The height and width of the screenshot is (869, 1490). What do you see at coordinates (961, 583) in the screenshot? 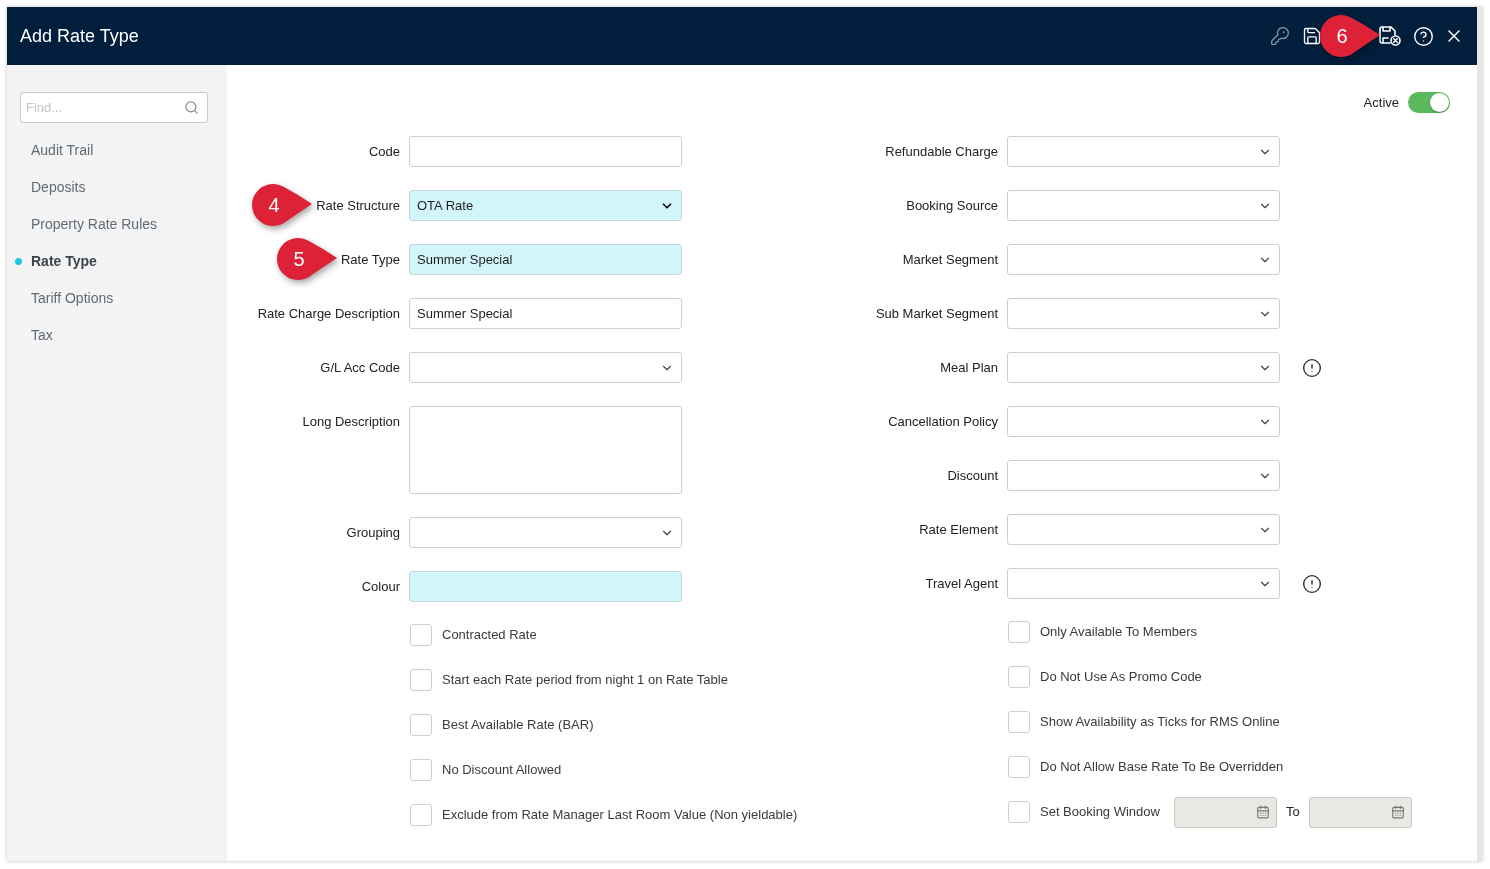
I see `field-label: Travel Agent` at bounding box center [961, 583].